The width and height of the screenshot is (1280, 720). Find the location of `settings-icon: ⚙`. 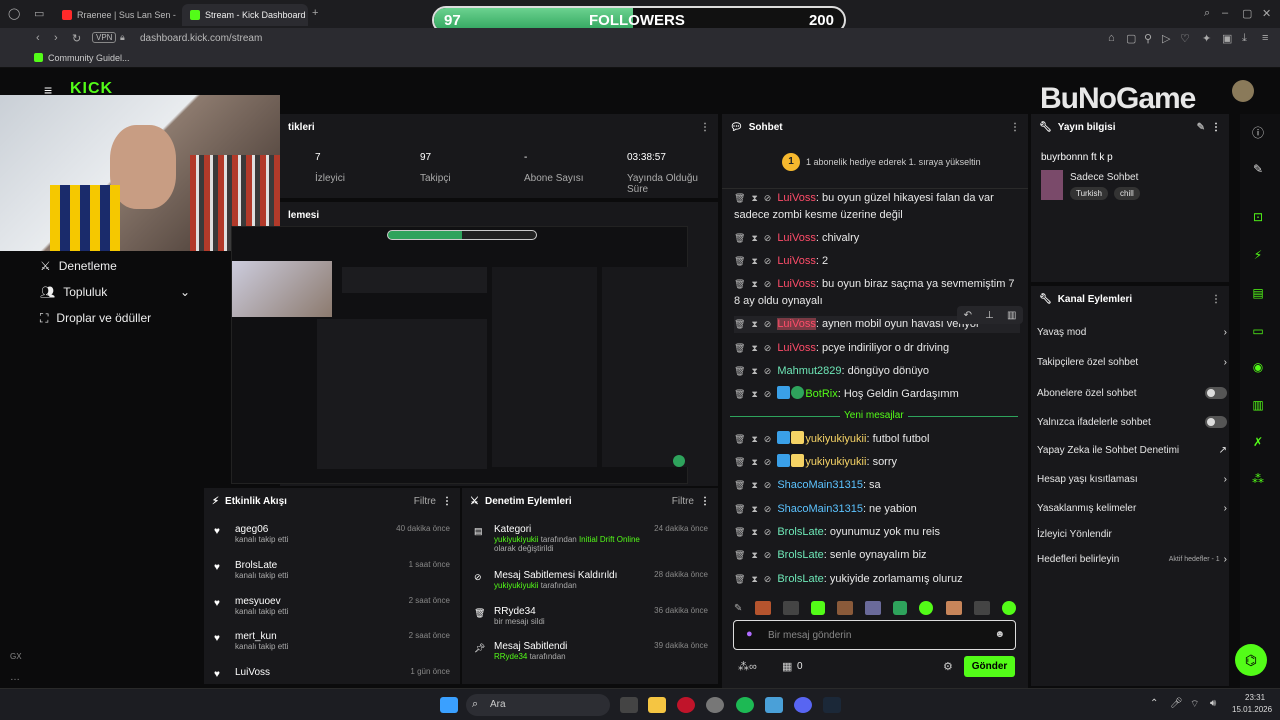

settings-icon: ⚙ is located at coordinates (948, 666).